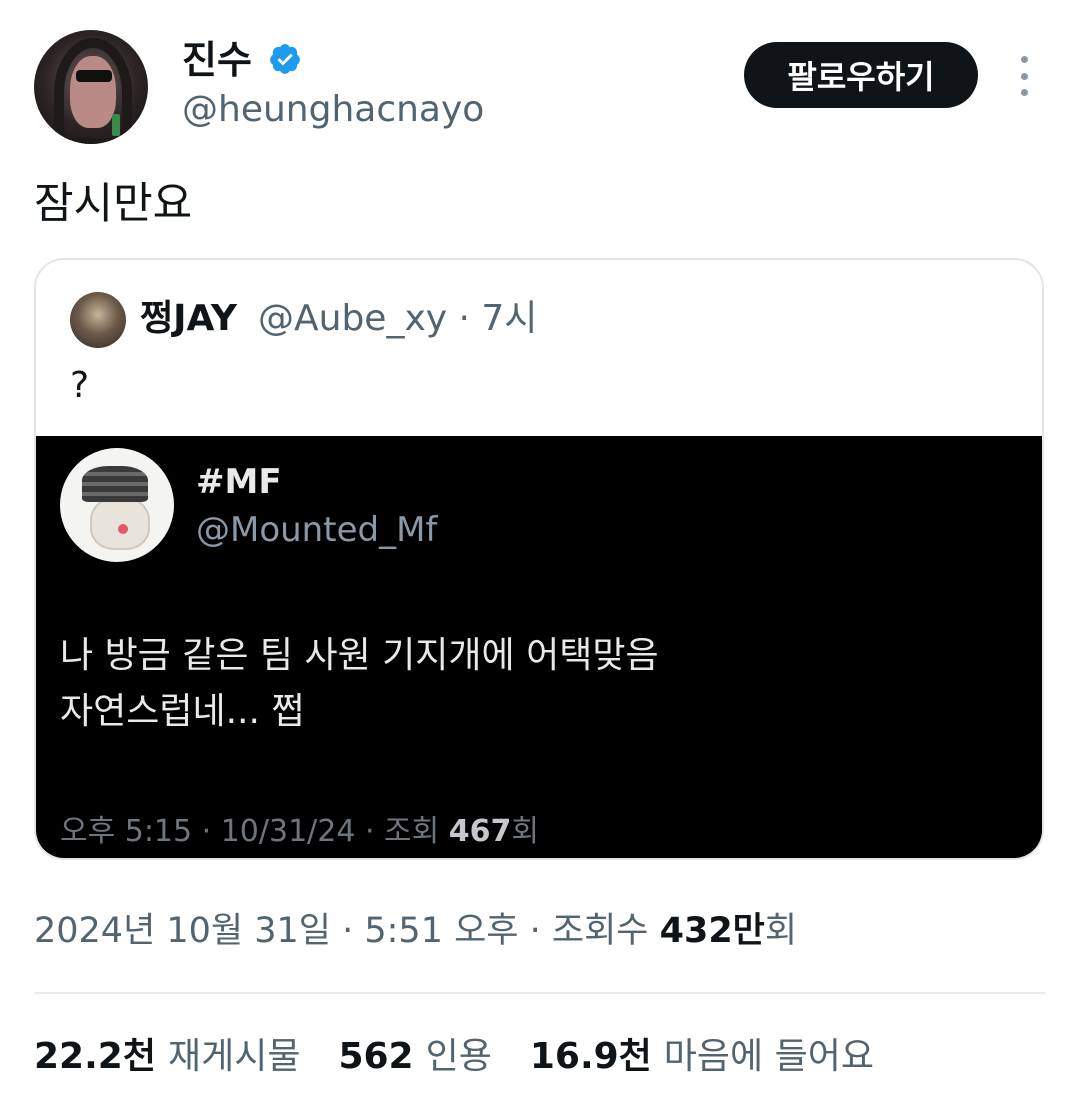  I want to click on likes-count: 16.9천, so click(590, 1056).